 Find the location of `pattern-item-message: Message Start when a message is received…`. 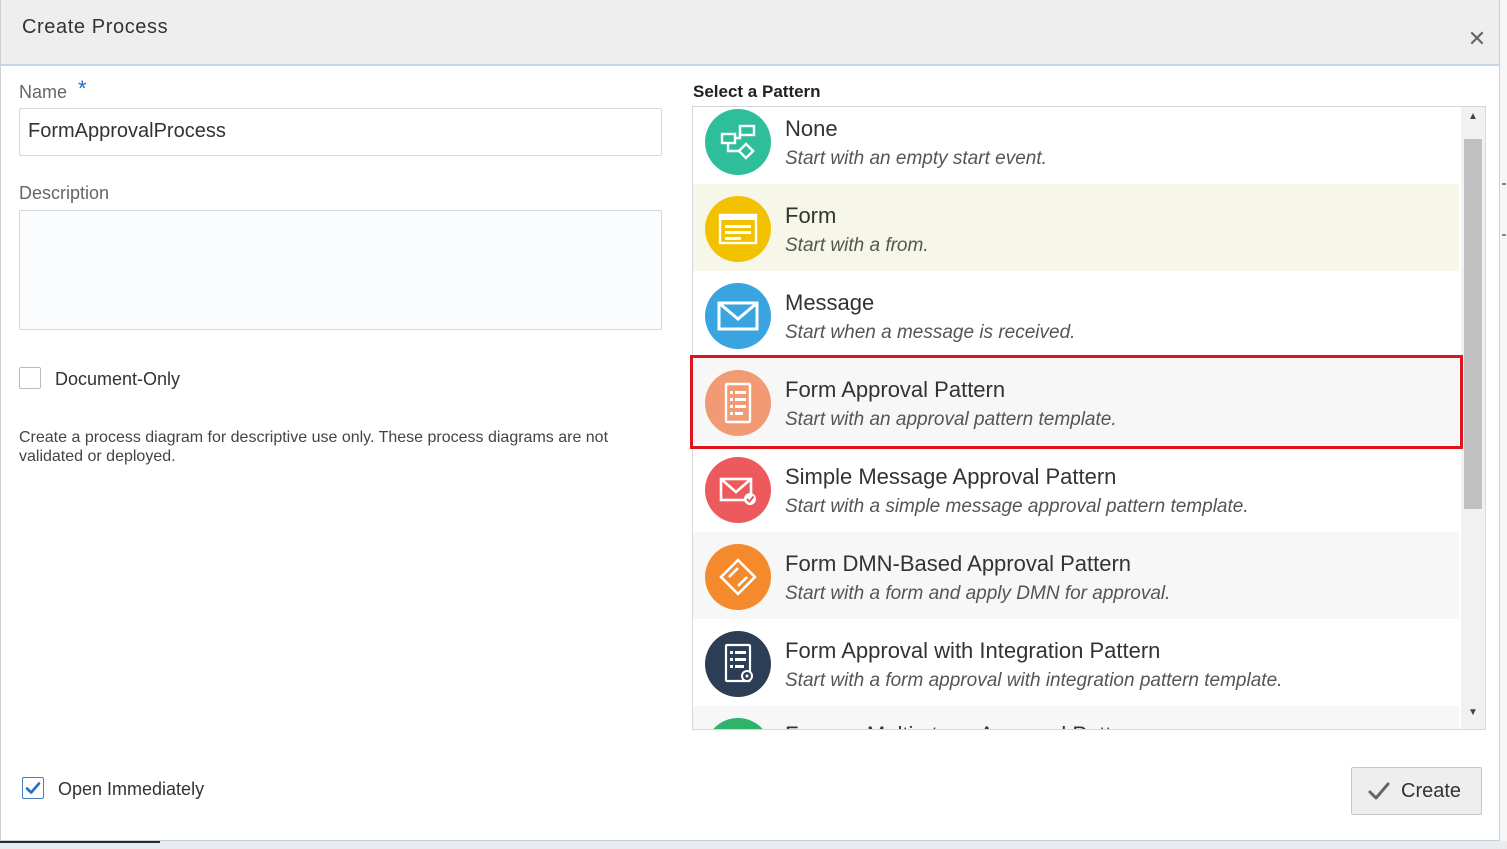

pattern-item-message: Message Start when a message is received… is located at coordinates (1076, 314).